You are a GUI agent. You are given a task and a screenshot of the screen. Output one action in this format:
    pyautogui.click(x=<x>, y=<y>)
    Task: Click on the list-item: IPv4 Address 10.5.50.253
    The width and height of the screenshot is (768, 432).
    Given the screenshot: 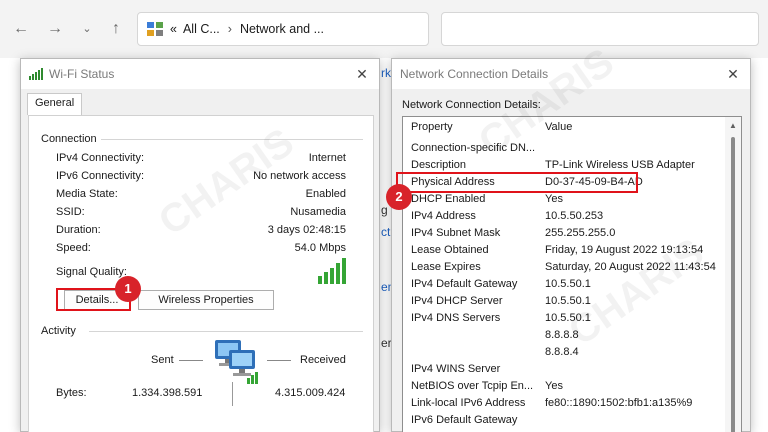 What is the action you would take?
    pyautogui.click(x=563, y=218)
    